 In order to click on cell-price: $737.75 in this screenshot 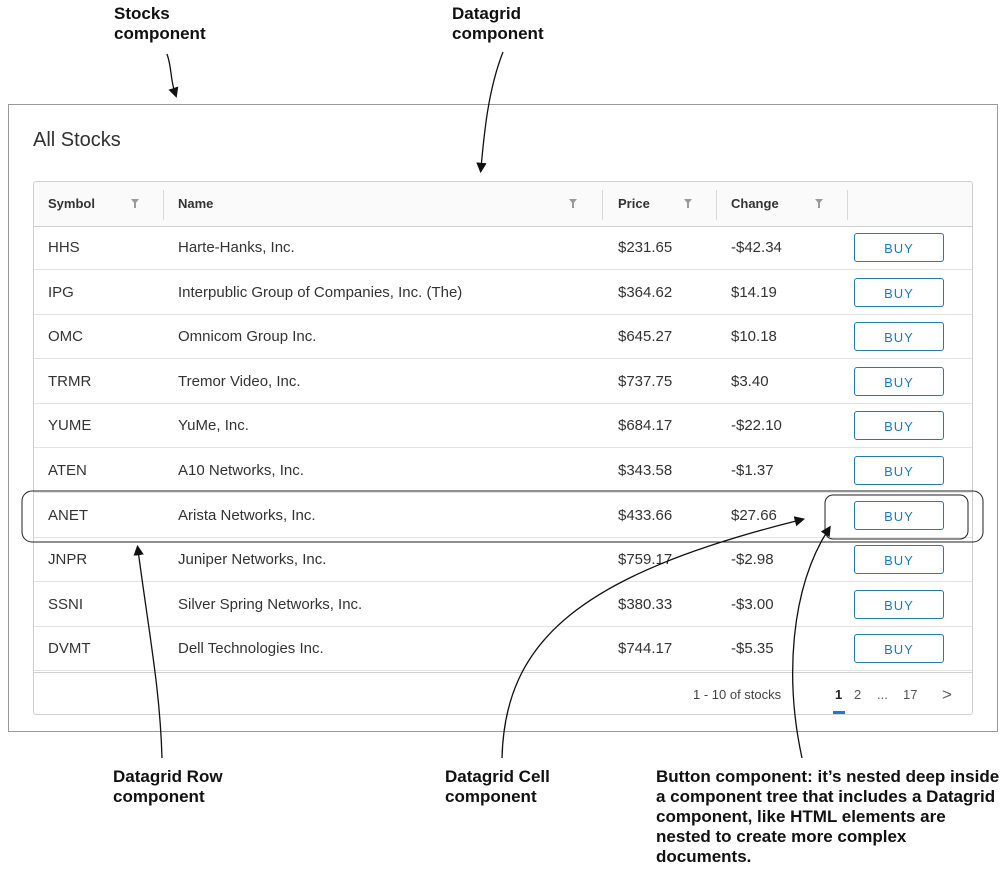, I will do `click(645, 381)`.